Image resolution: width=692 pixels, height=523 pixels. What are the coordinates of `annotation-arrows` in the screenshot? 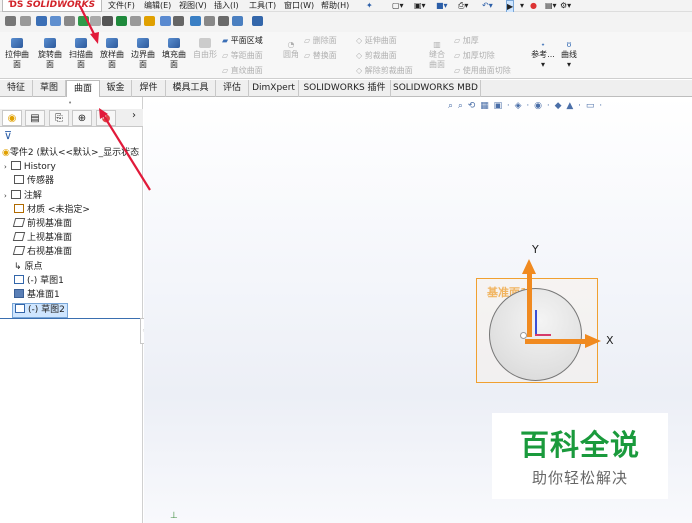 It's located at (115, 98).